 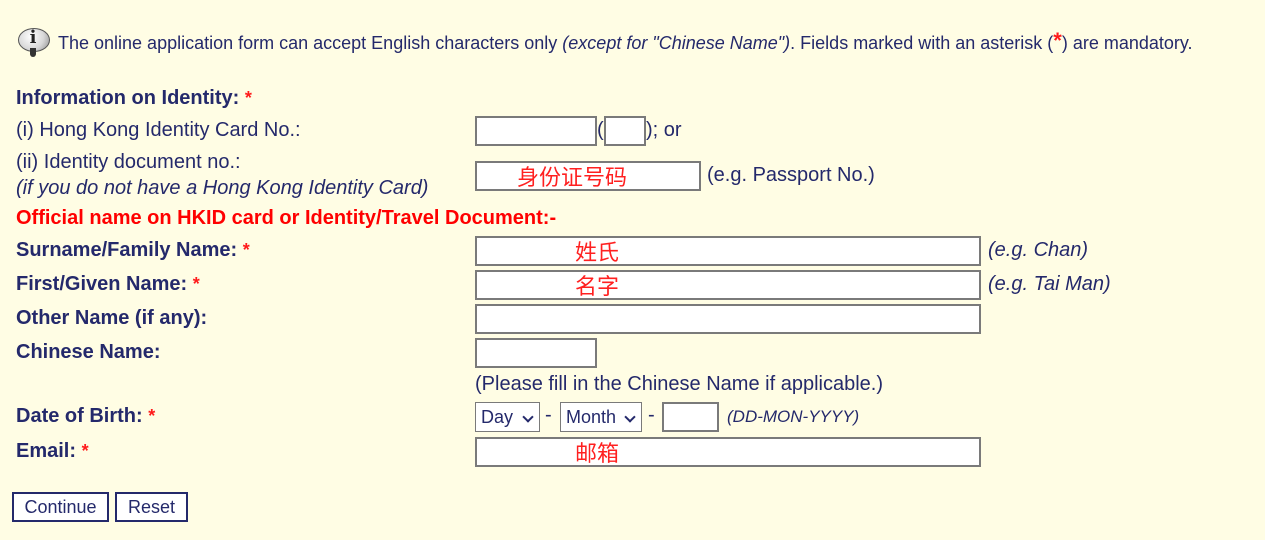 I want to click on identity-doc-label: (ii) Identity document no.:, so click(x=128, y=162).